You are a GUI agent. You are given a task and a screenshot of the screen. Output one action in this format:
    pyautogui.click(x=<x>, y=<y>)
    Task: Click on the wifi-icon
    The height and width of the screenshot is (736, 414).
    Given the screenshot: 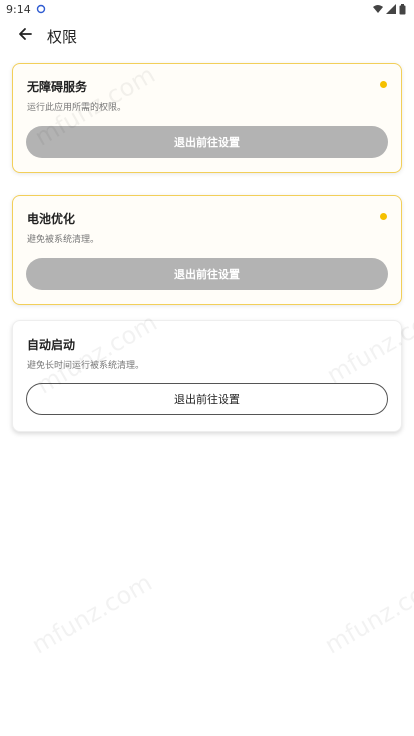 What is the action you would take?
    pyautogui.click(x=378, y=9)
    